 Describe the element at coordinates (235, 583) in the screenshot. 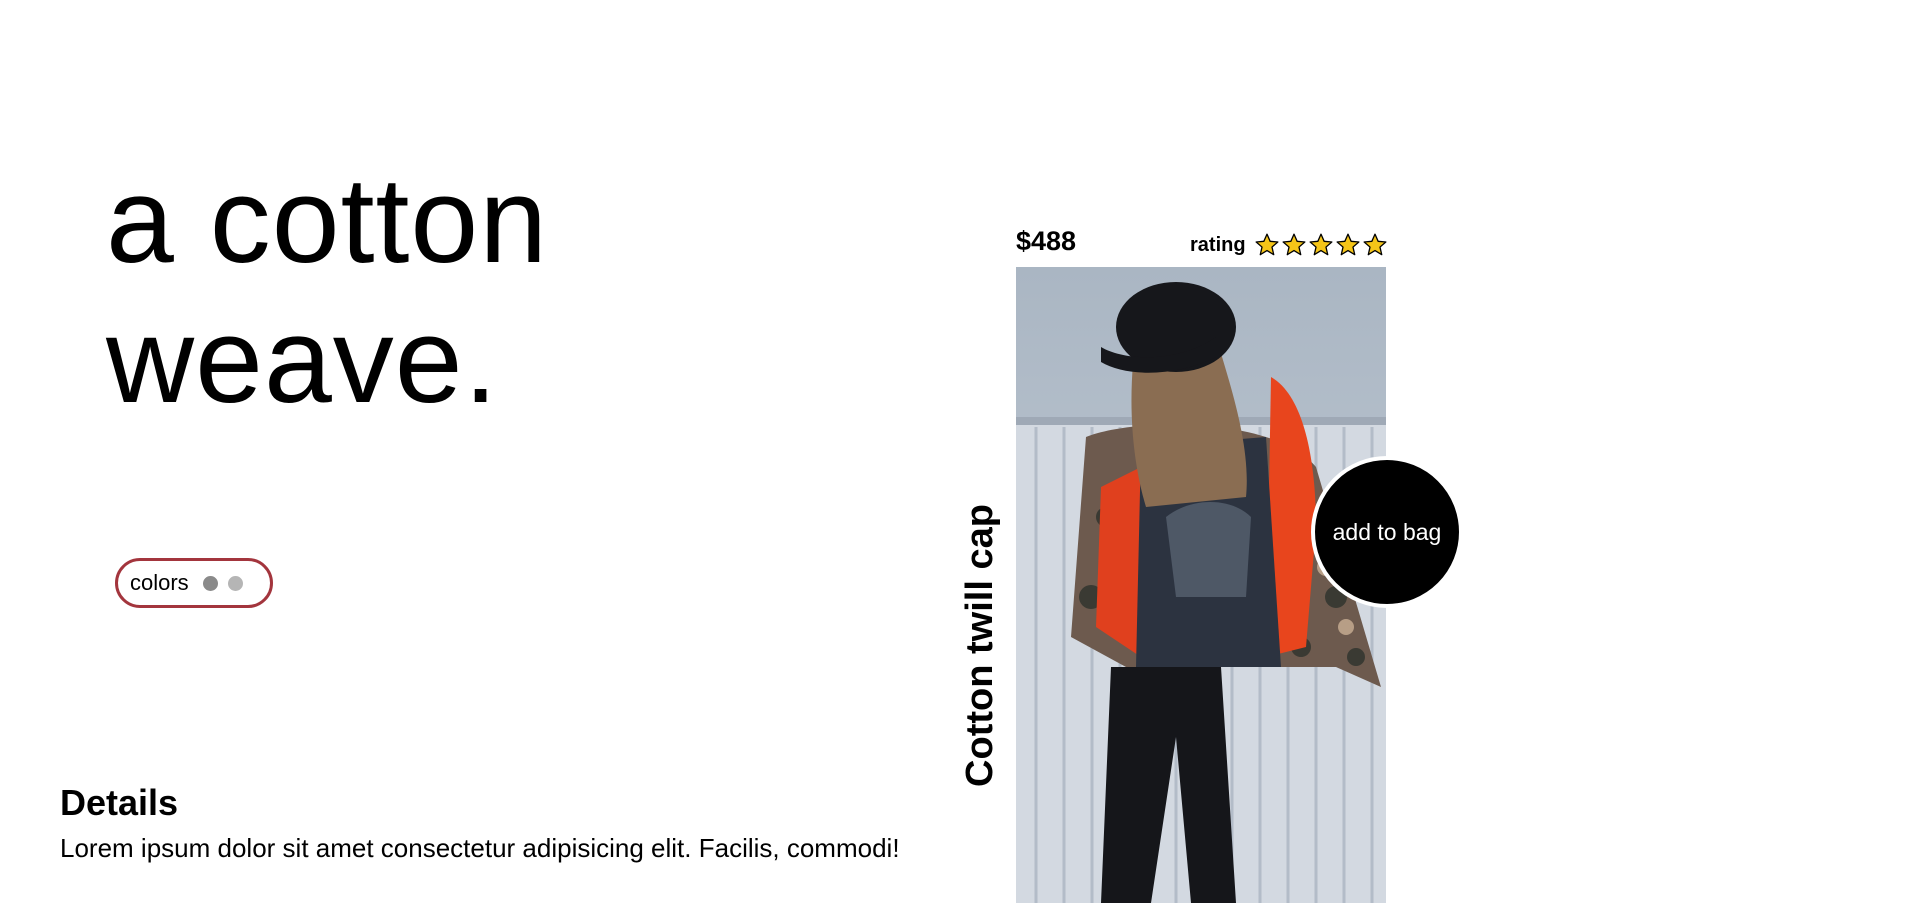

I see `color-swatch-light` at that location.